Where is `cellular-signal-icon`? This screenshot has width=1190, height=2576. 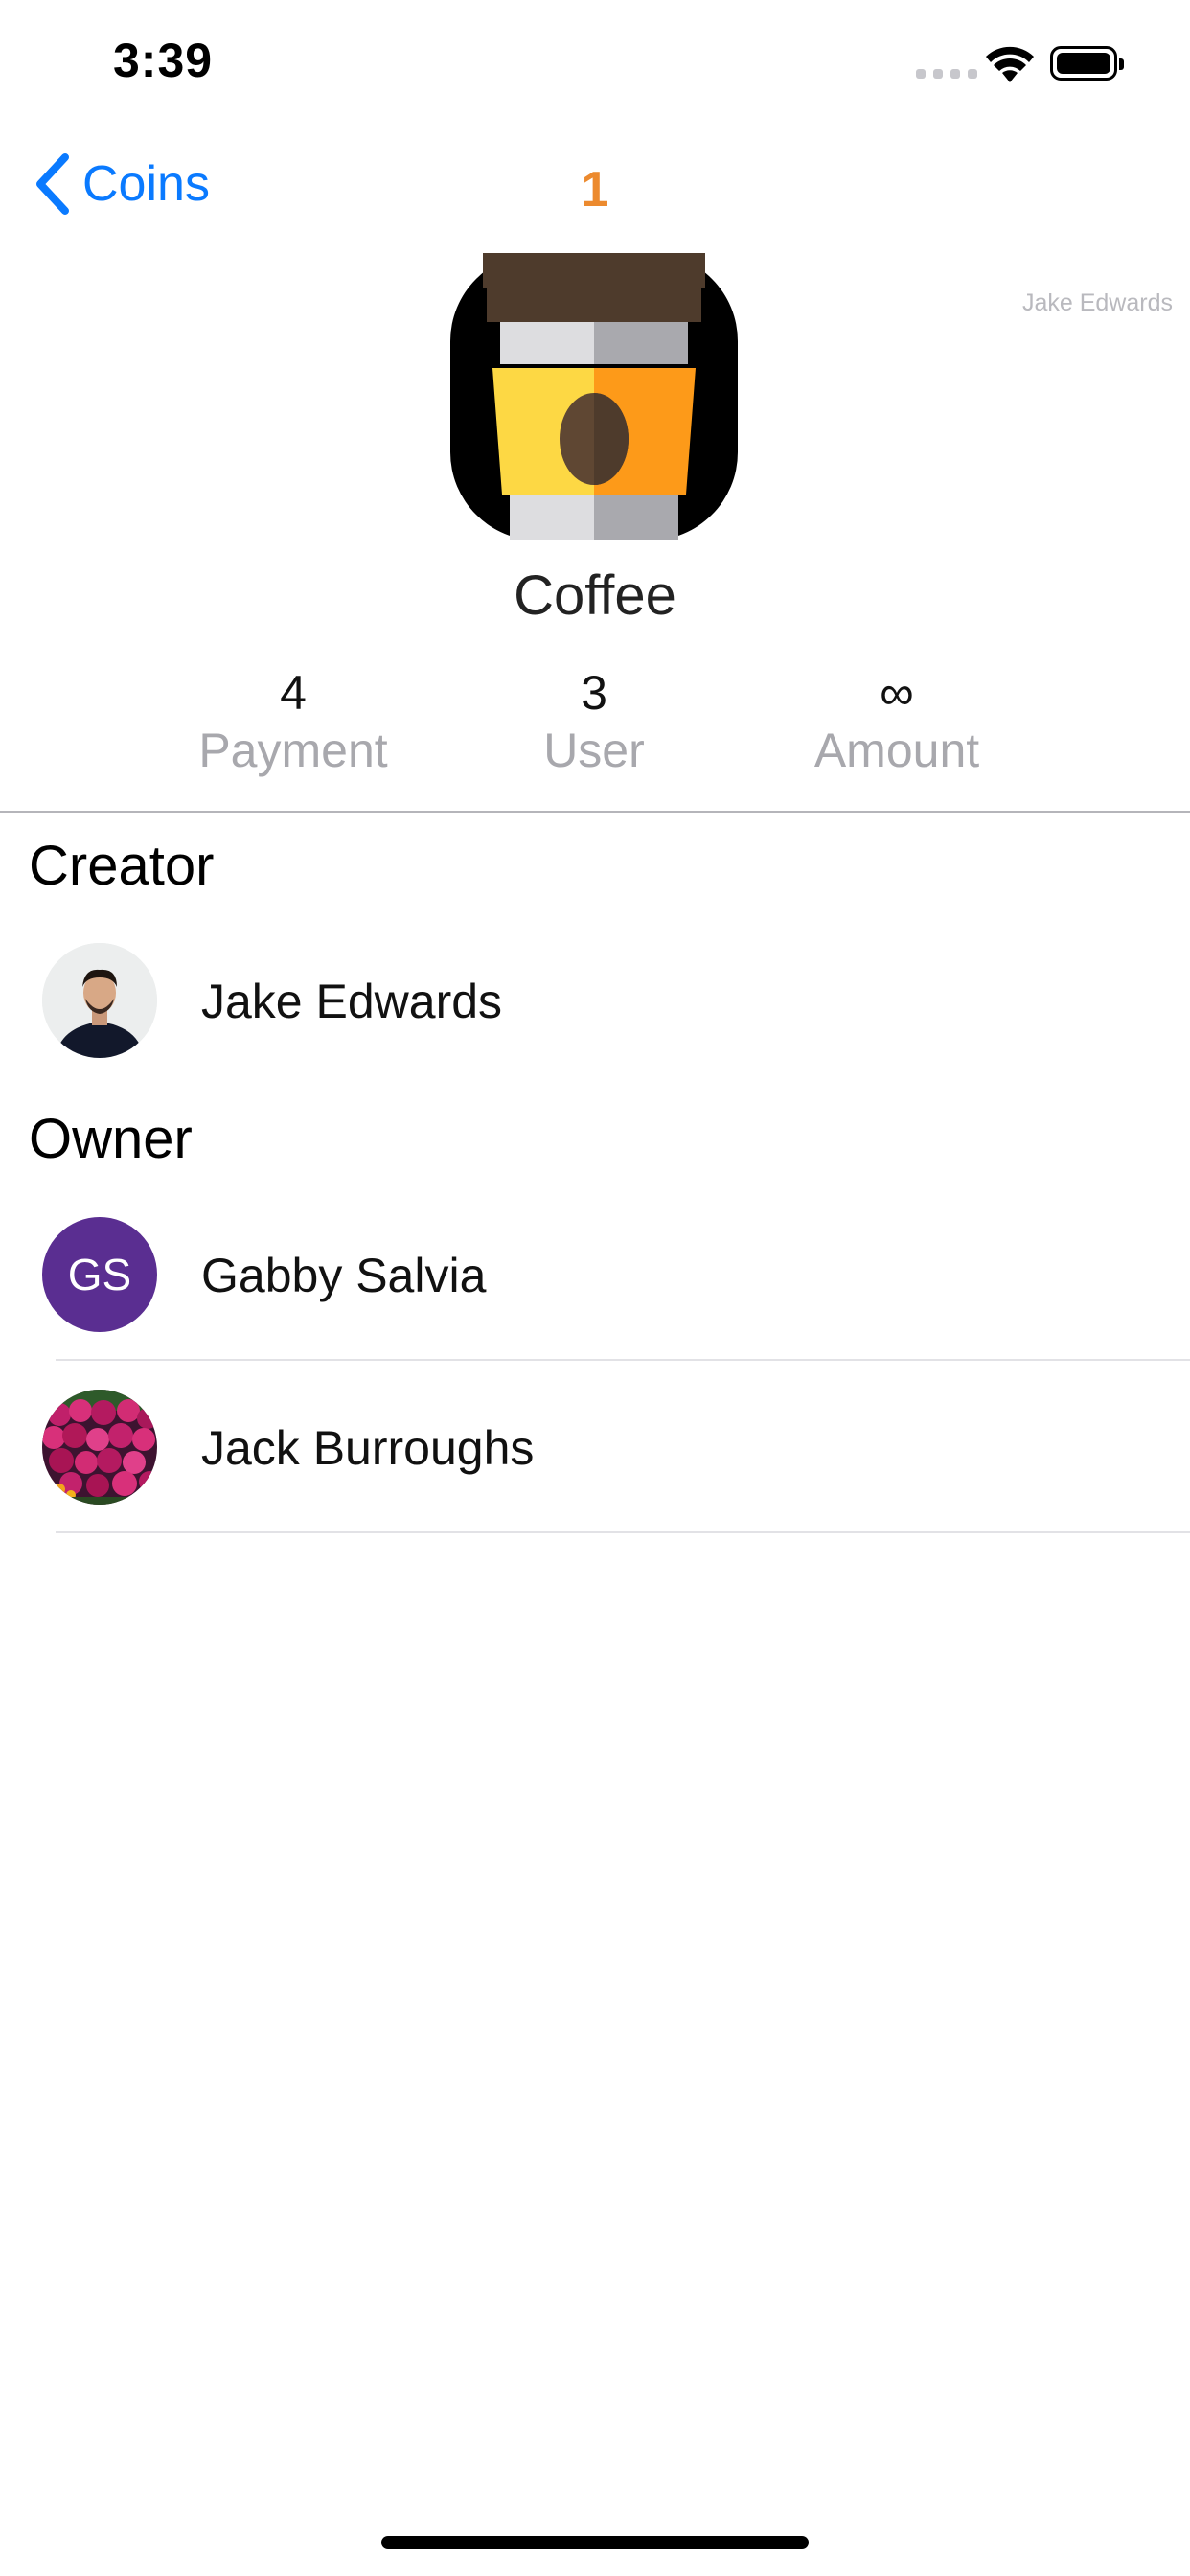
cellular-signal-icon is located at coordinates (947, 74).